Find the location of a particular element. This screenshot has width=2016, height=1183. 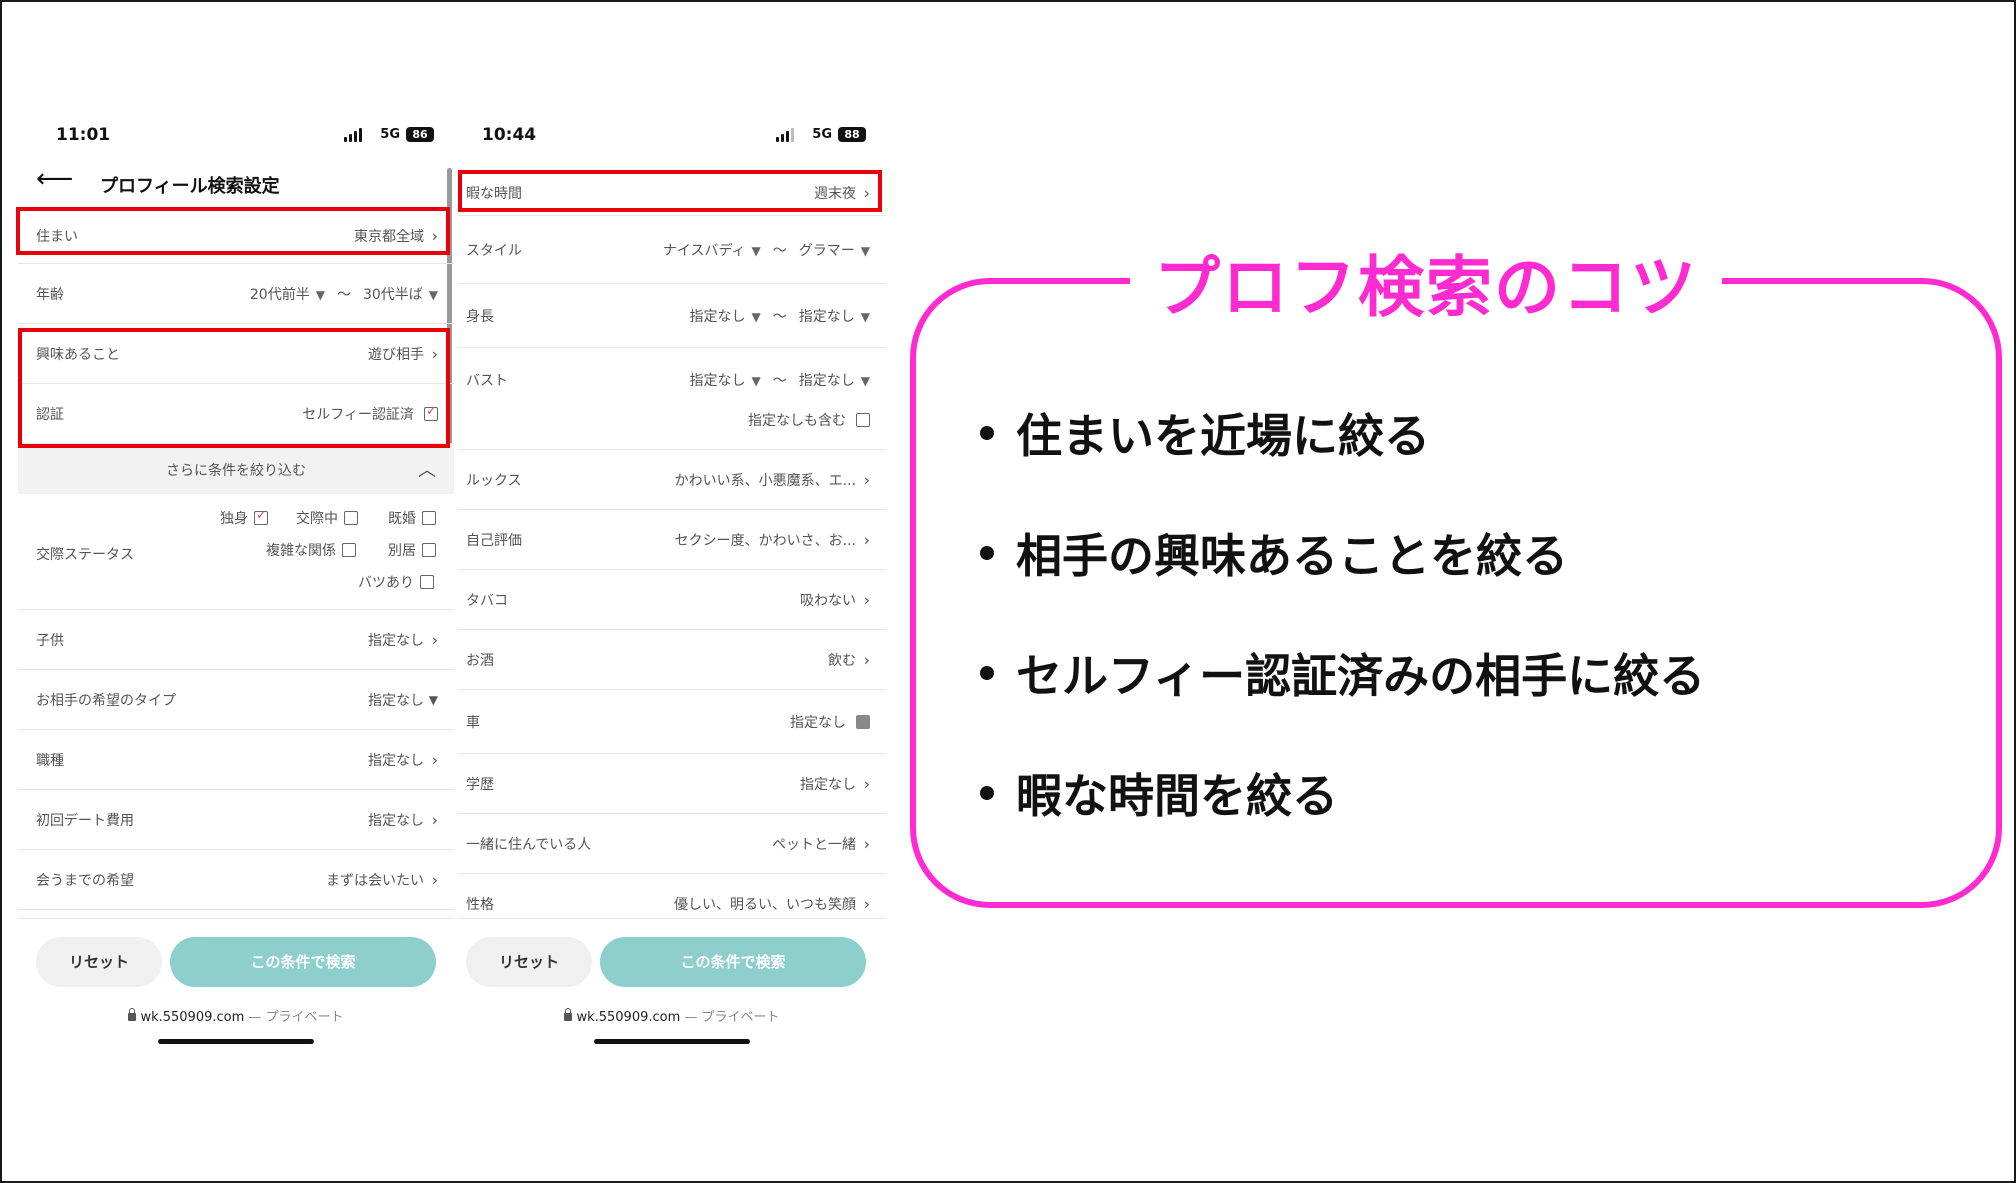

car-checkbox is located at coordinates (863, 721).